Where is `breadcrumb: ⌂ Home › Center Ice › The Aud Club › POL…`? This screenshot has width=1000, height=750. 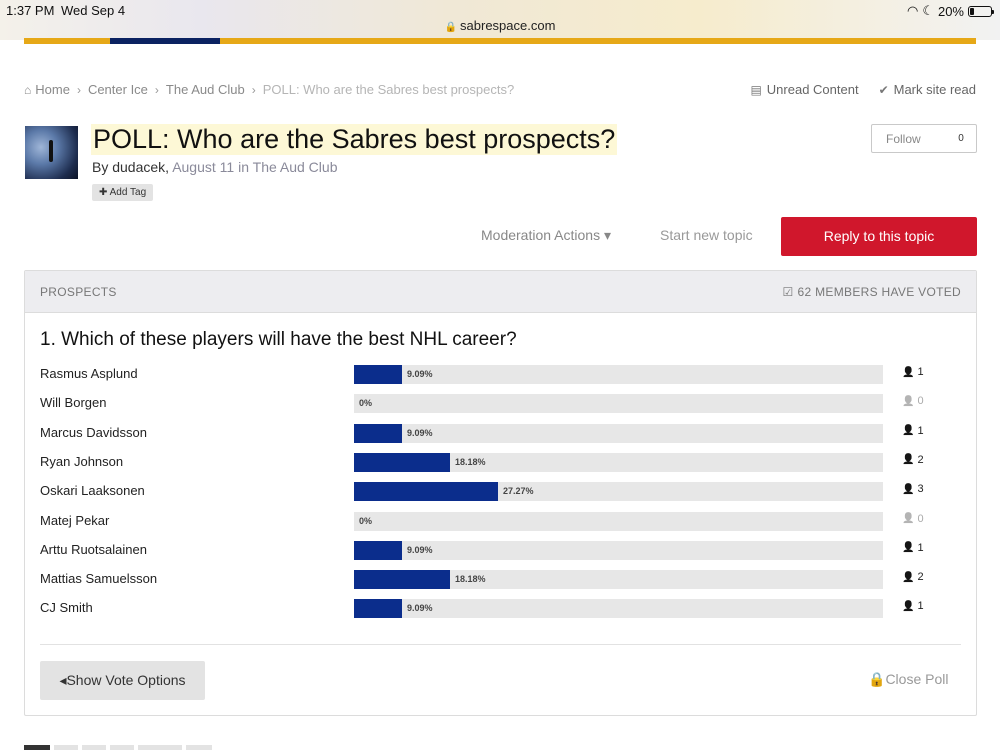 breadcrumb: ⌂ Home › Center Ice › The Aud Club › POL… is located at coordinates (269, 89).